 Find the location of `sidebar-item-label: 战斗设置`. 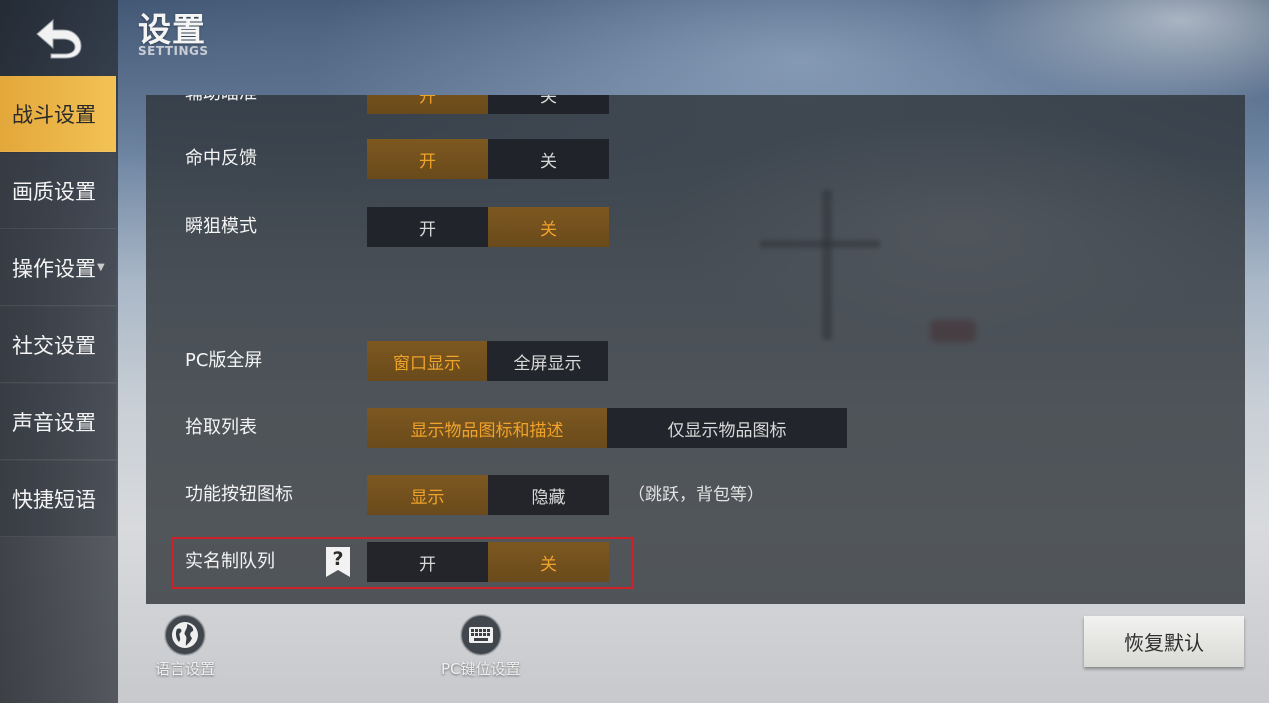

sidebar-item-label: 战斗设置 is located at coordinates (54, 114).